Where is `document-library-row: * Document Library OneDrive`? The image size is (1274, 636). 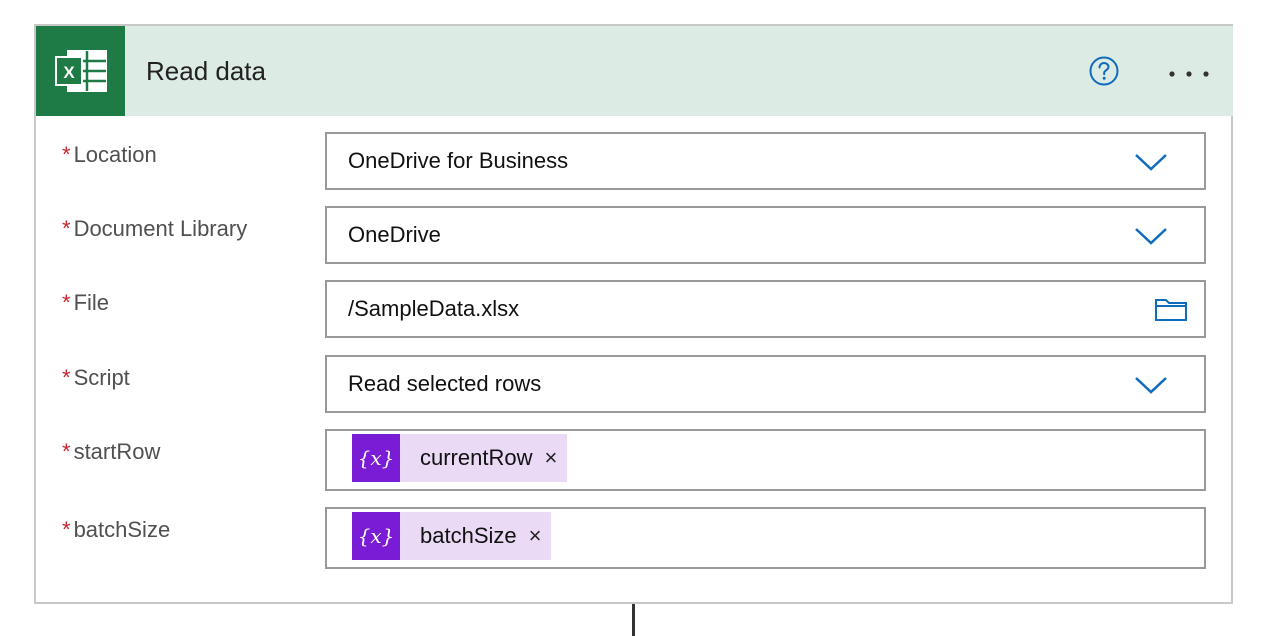
document-library-row: * Document Library OneDrive is located at coordinates (634, 235).